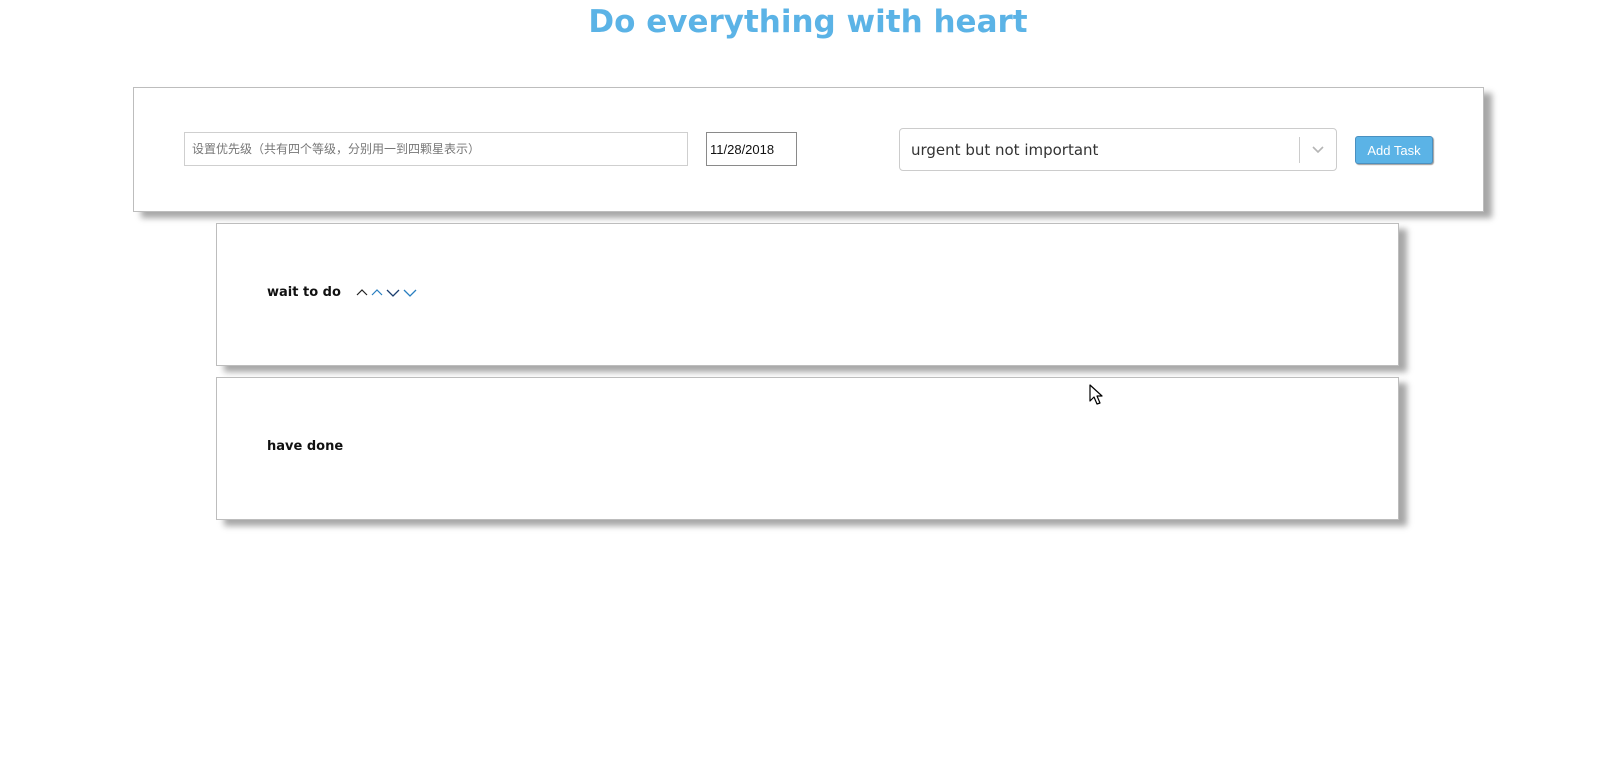  I want to click on add-task-button: Add Task, so click(1394, 150).